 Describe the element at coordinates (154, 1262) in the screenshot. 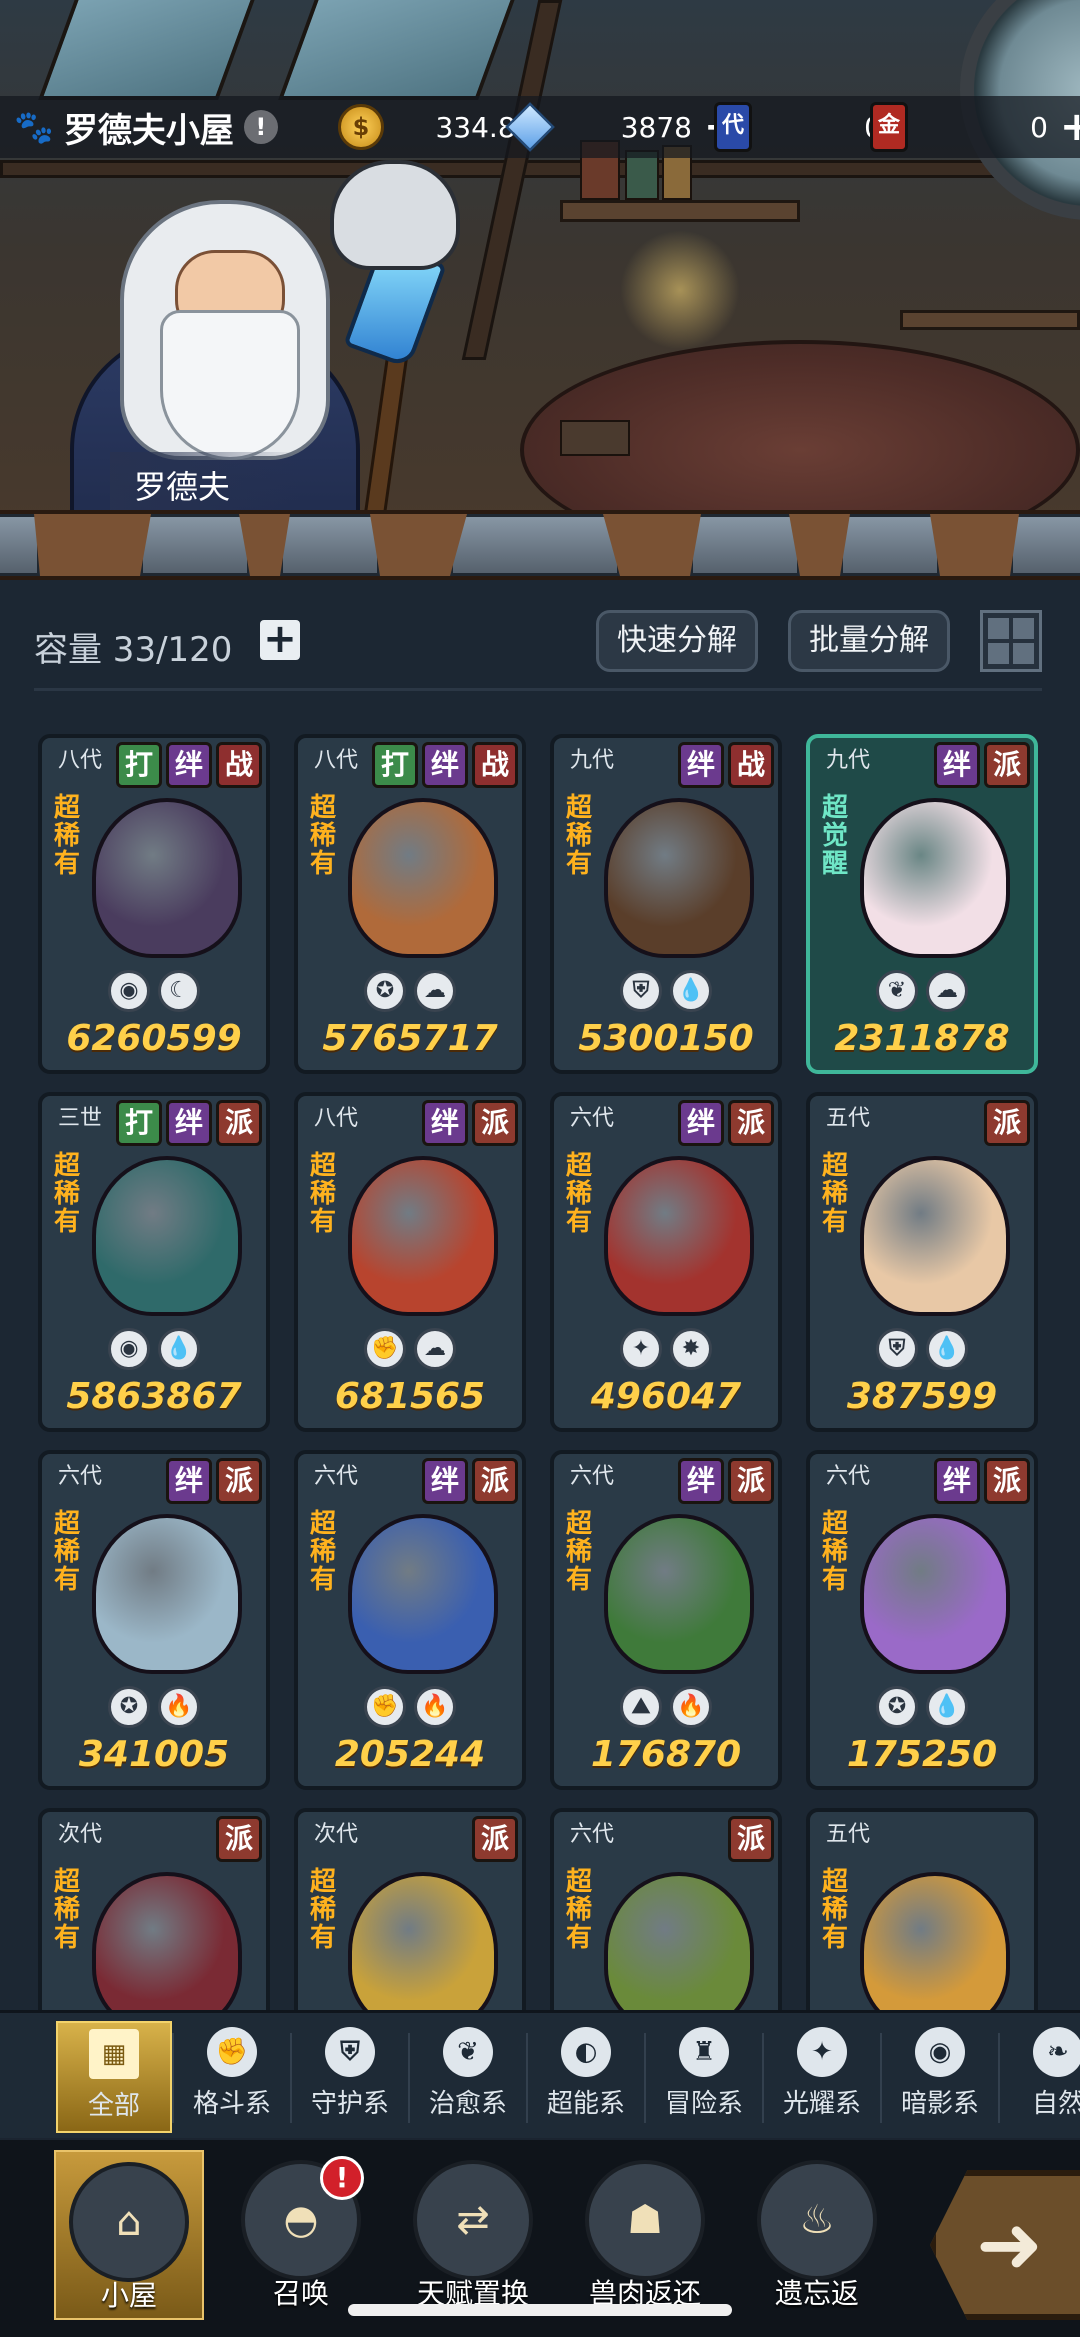

I see `creature-card: 三世打绊派超稀有 ◉ 💧 5863867` at that location.